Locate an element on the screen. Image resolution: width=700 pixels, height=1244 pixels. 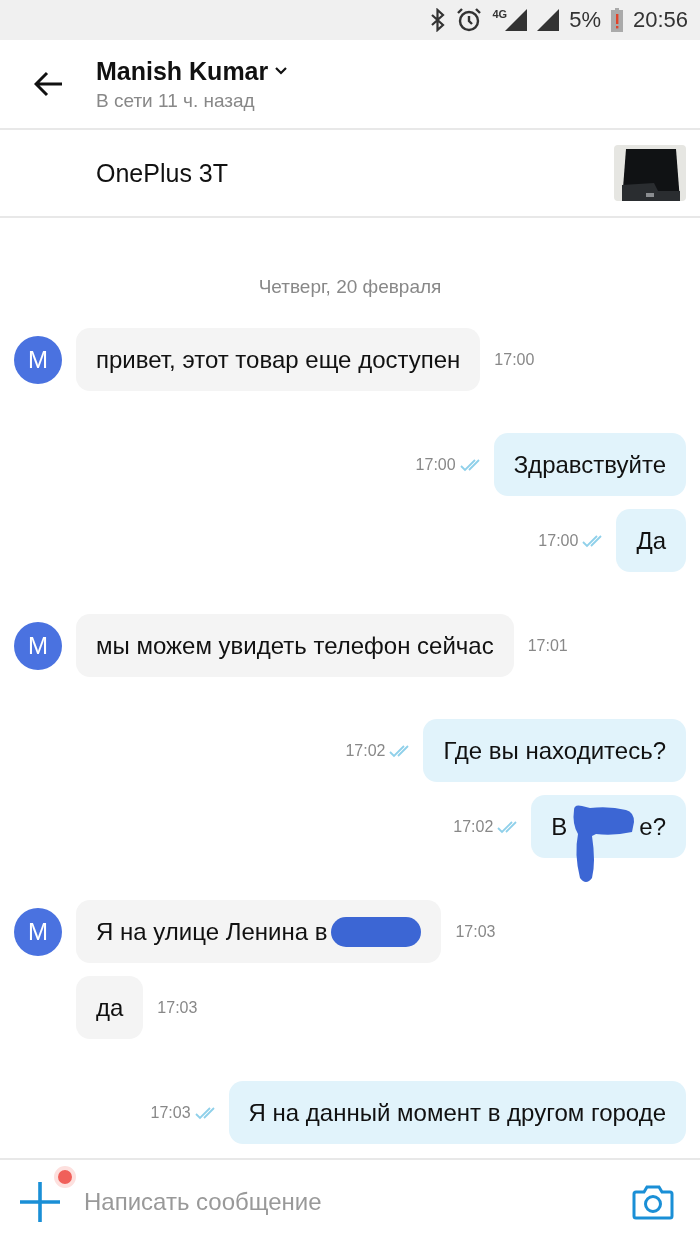
message-text: Здравствуйте is located at coordinates (589, 464).